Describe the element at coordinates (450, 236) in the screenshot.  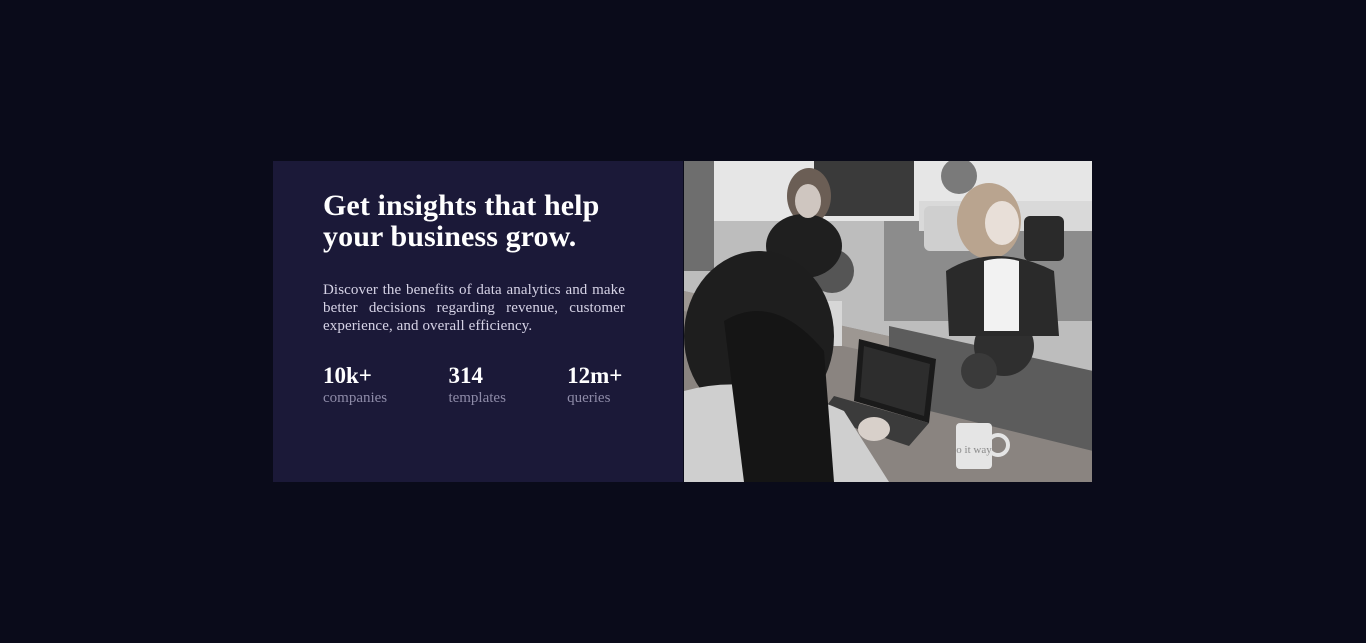
I see `headline-line-2: your business grow.` at that location.